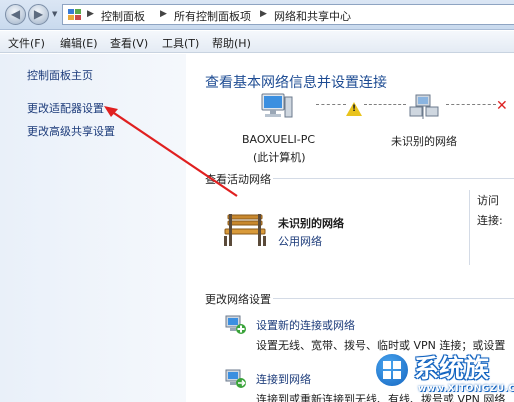 This screenshot has height=402, width=514. I want to click on site-watermark: 系统族 www.XITONGZU.COM, so click(438, 370).